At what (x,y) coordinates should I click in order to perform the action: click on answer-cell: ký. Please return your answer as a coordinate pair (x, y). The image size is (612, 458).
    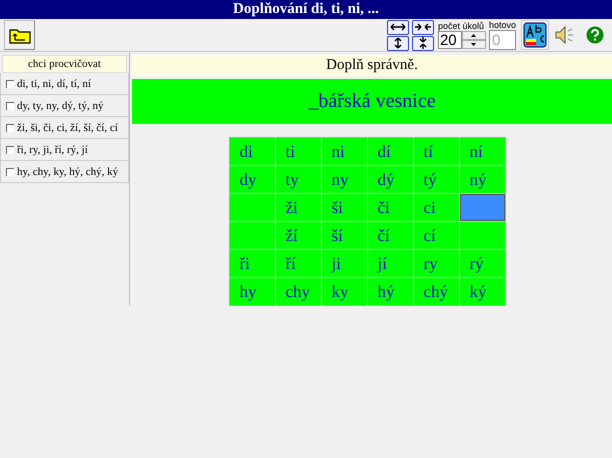
    Looking at the image, I should click on (482, 291).